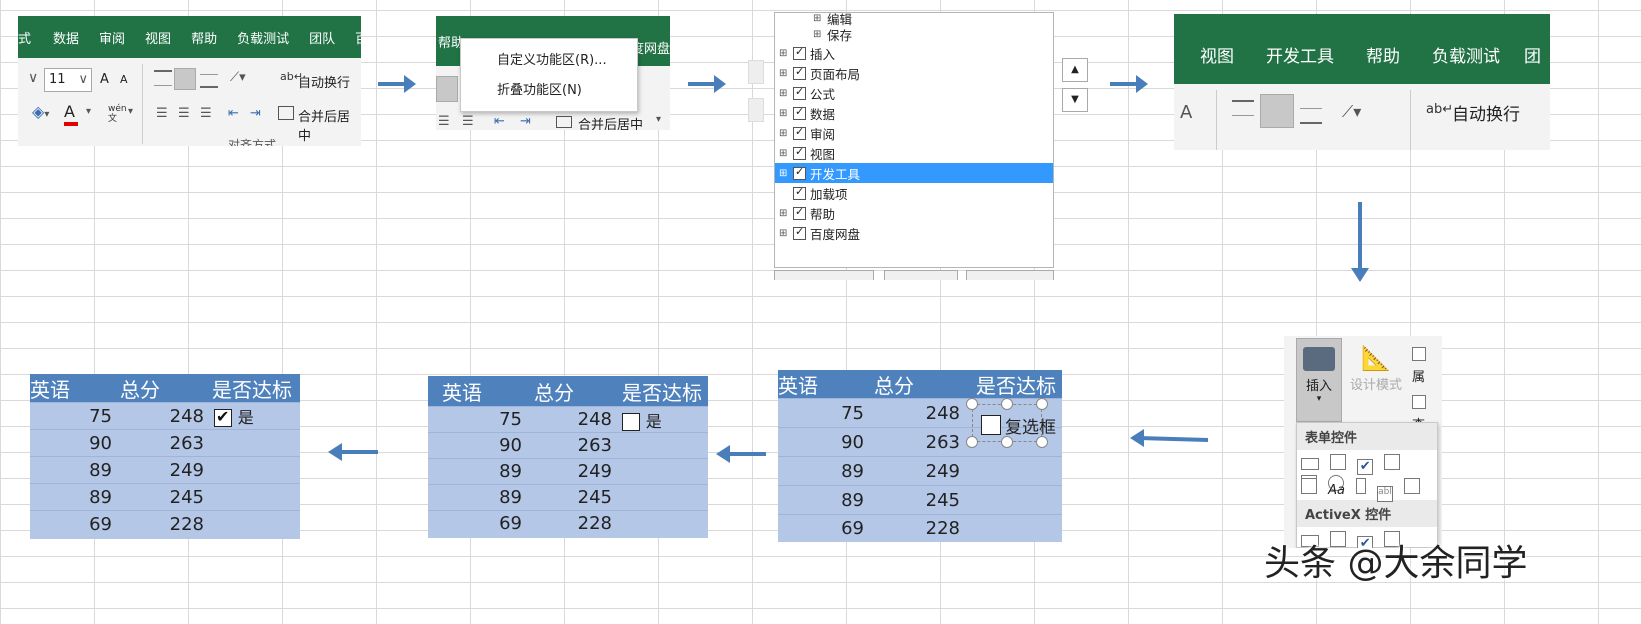 This screenshot has height=624, width=1641. What do you see at coordinates (756, 110) in the screenshot?
I see `remove-button-disabled` at bounding box center [756, 110].